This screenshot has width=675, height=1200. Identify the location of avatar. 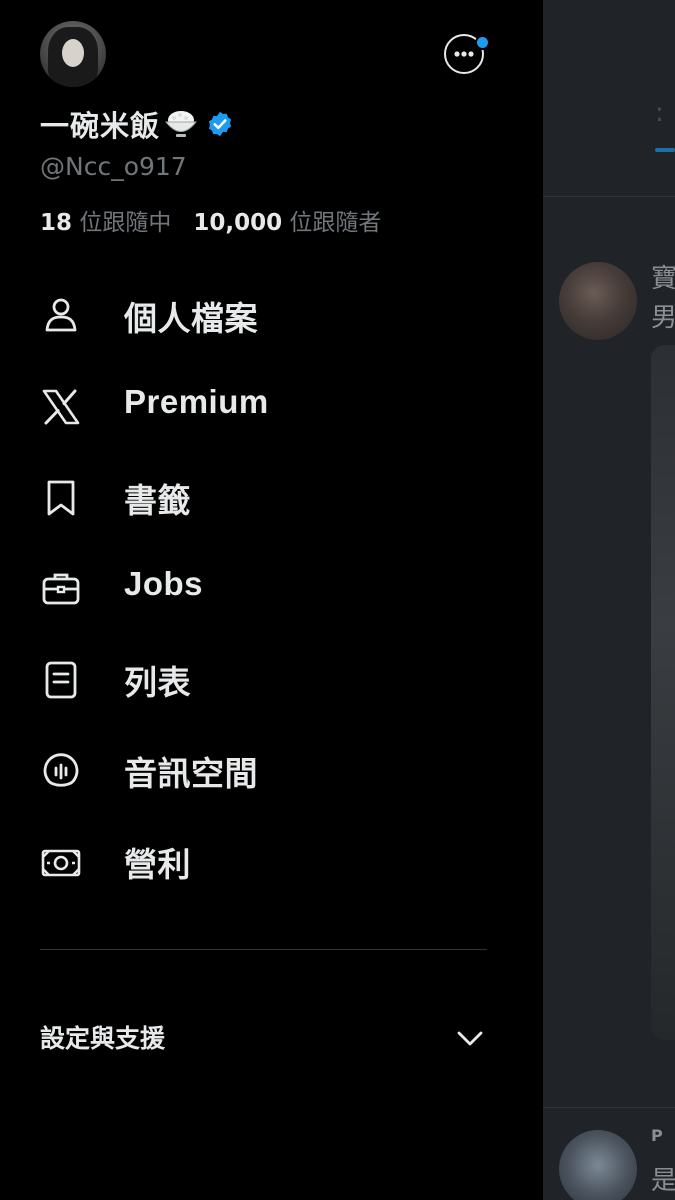
(73, 54).